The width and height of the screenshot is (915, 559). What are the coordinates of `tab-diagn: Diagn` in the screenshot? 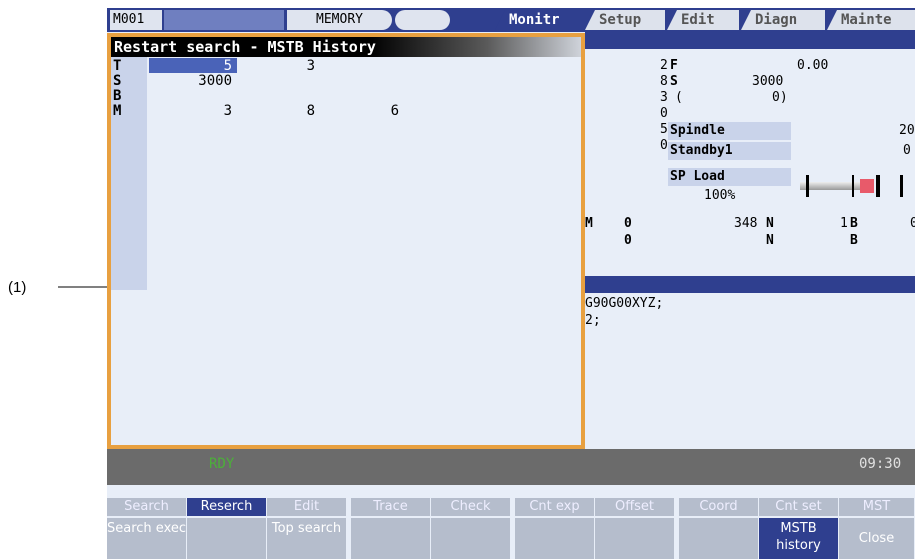 It's located at (783, 20).